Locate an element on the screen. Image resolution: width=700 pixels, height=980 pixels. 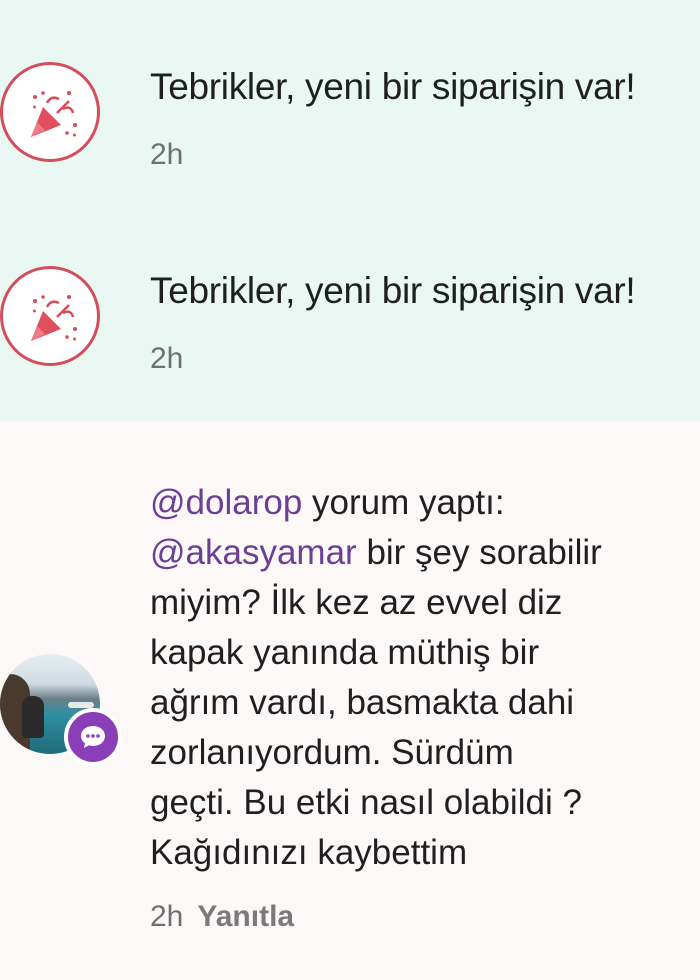
comment-text-part: bir şey sorabilir is located at coordinates (484, 552).